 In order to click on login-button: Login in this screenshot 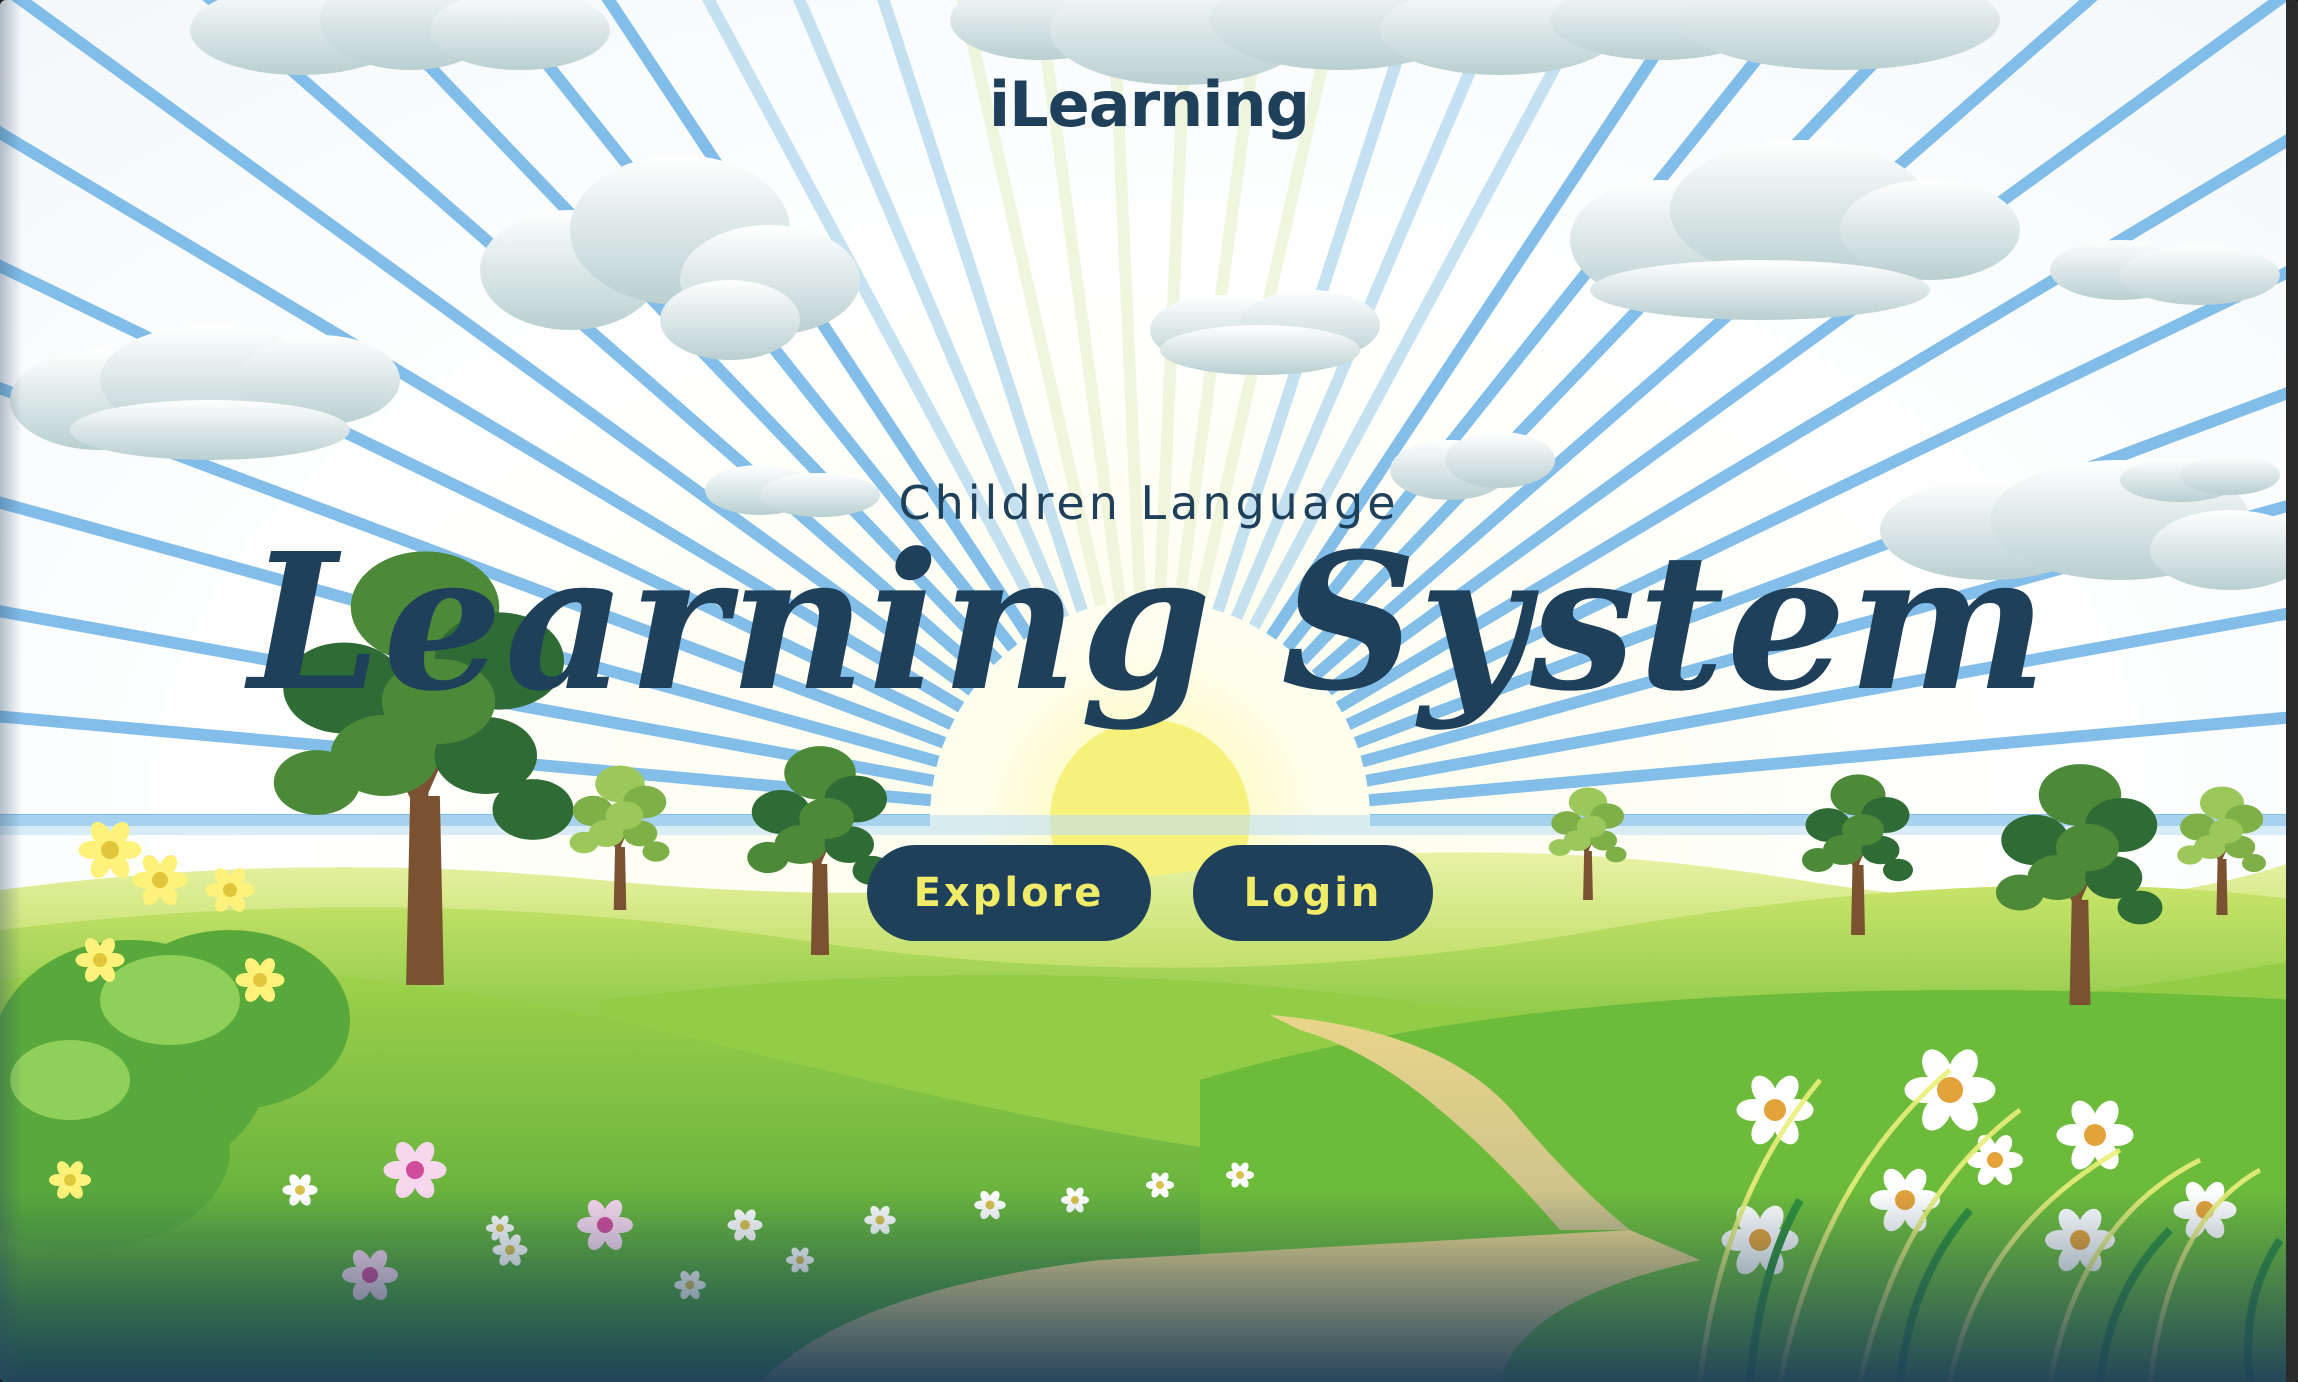, I will do `click(1313, 893)`.